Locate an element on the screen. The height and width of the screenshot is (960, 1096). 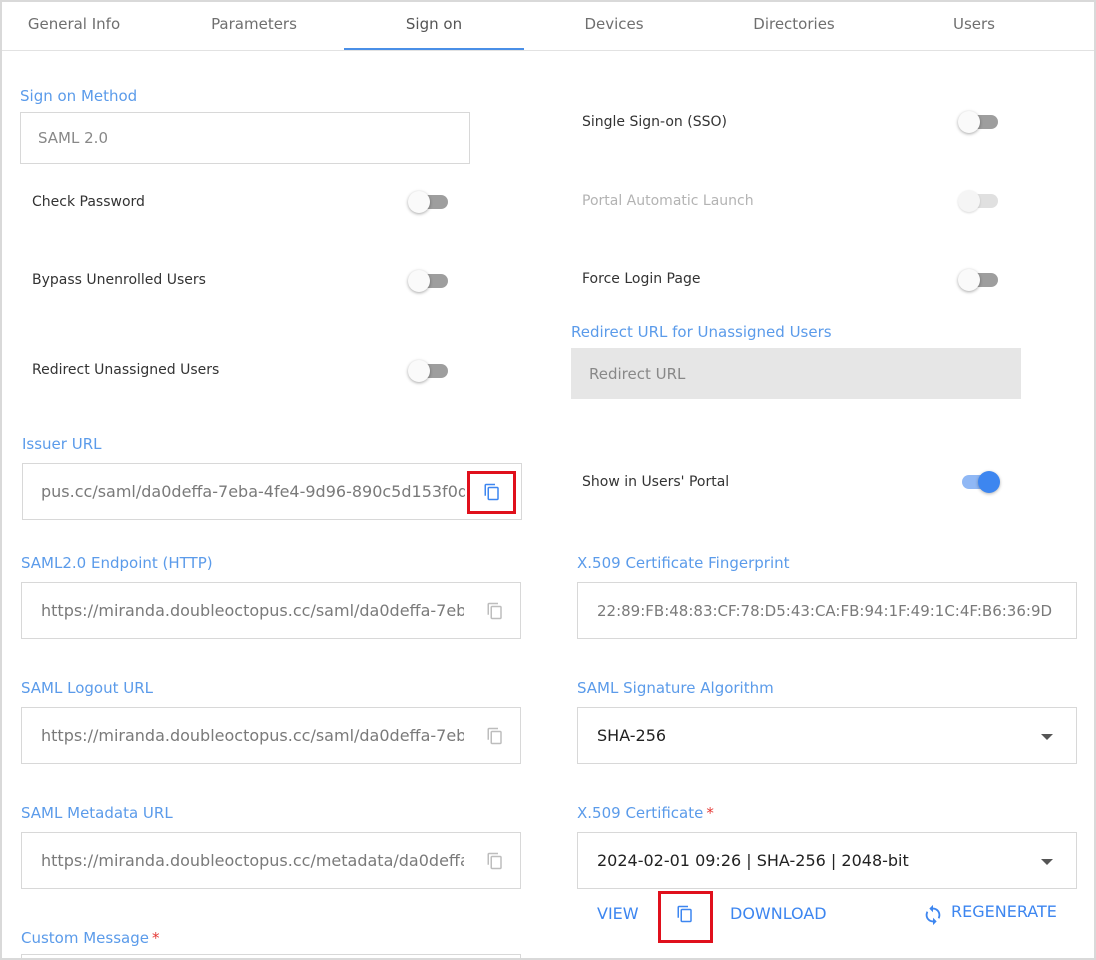
sign-on-method-field: SAML 2.0 is located at coordinates (245, 138).